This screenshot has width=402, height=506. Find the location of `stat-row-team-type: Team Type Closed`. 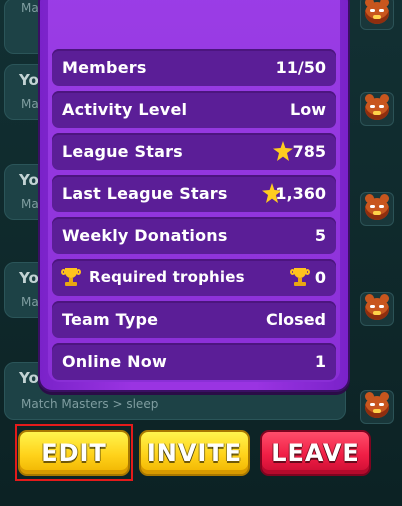

stat-row-team-type: Team Type Closed is located at coordinates (194, 319).